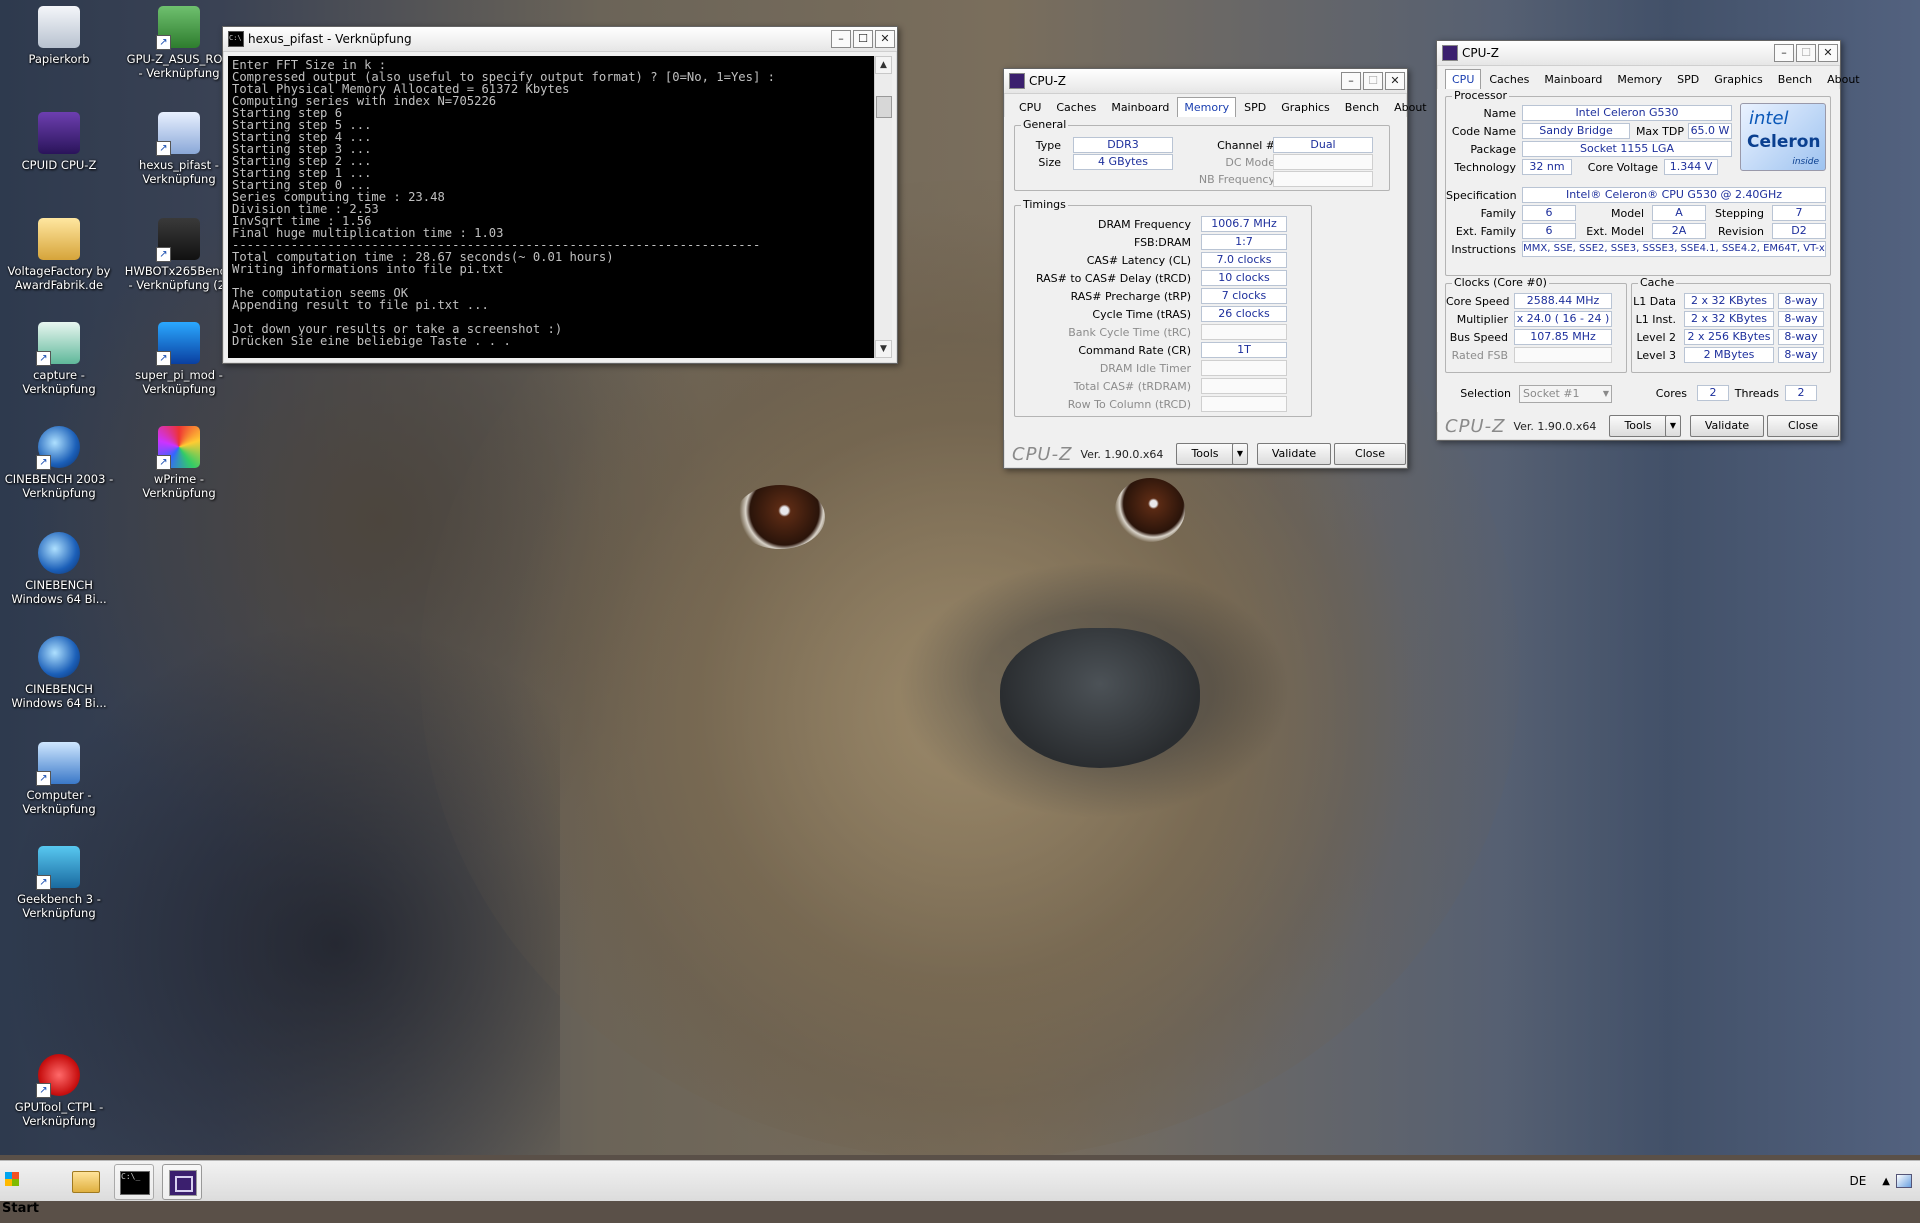 The width and height of the screenshot is (1920, 1223). What do you see at coordinates (1710, 131) in the screenshot?
I see `max-tdp-value: 65.0 W` at bounding box center [1710, 131].